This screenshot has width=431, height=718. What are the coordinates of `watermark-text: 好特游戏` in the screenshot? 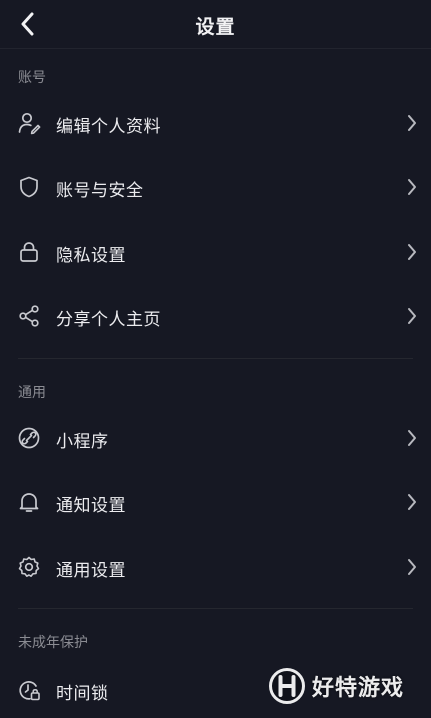 It's located at (358, 688).